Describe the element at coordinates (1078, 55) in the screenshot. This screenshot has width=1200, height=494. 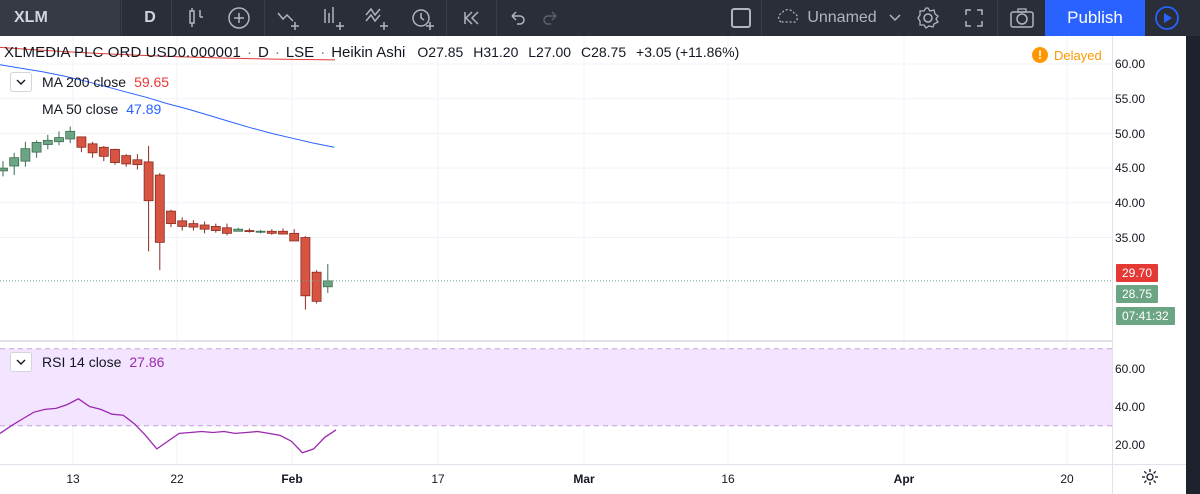
I see `delayed-label: Delayed` at that location.